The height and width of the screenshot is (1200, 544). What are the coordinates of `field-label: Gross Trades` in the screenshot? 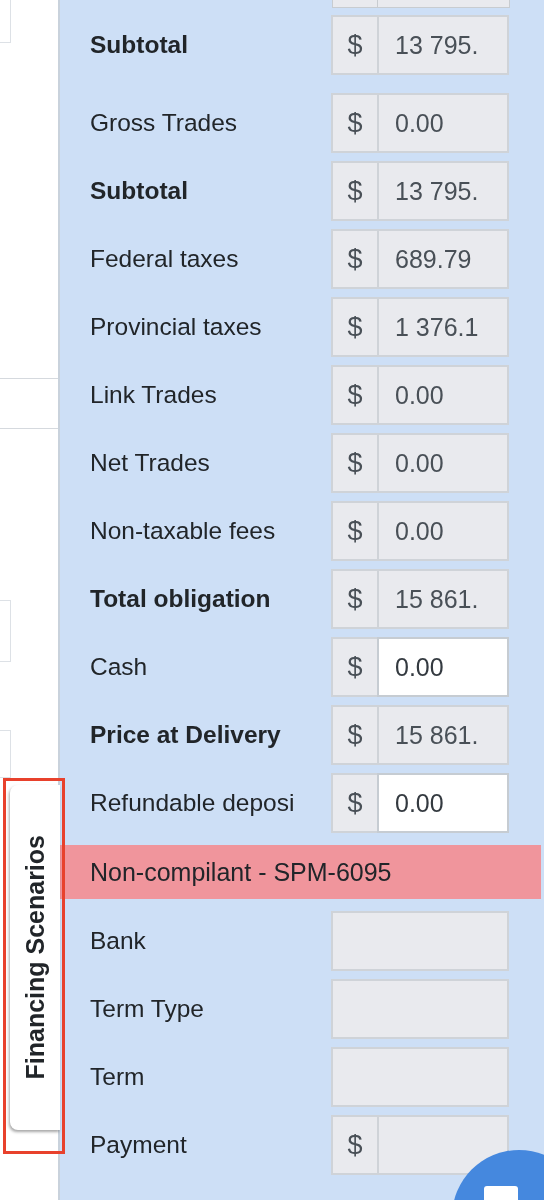 It's located at (164, 123).